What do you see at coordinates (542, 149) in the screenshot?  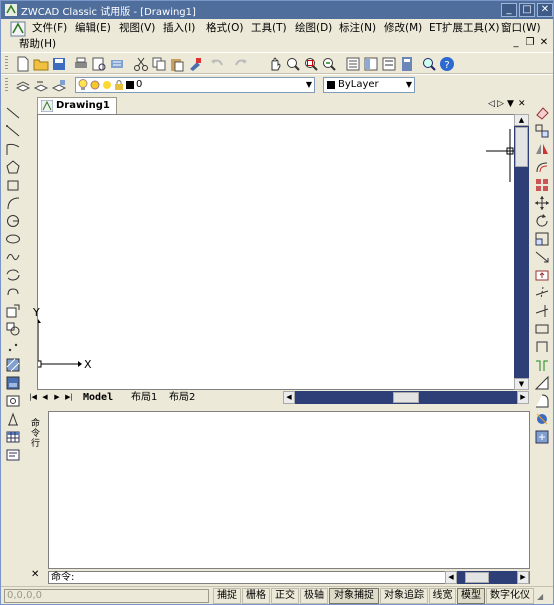 I see `mirror-icon` at bounding box center [542, 149].